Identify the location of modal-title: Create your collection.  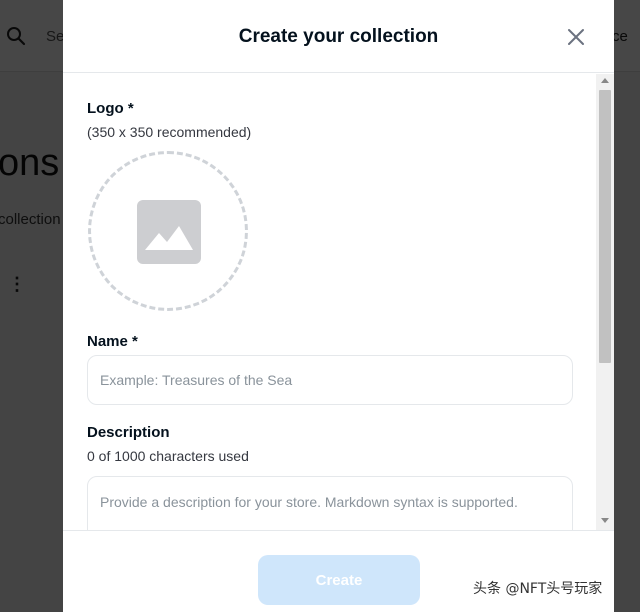
(338, 36).